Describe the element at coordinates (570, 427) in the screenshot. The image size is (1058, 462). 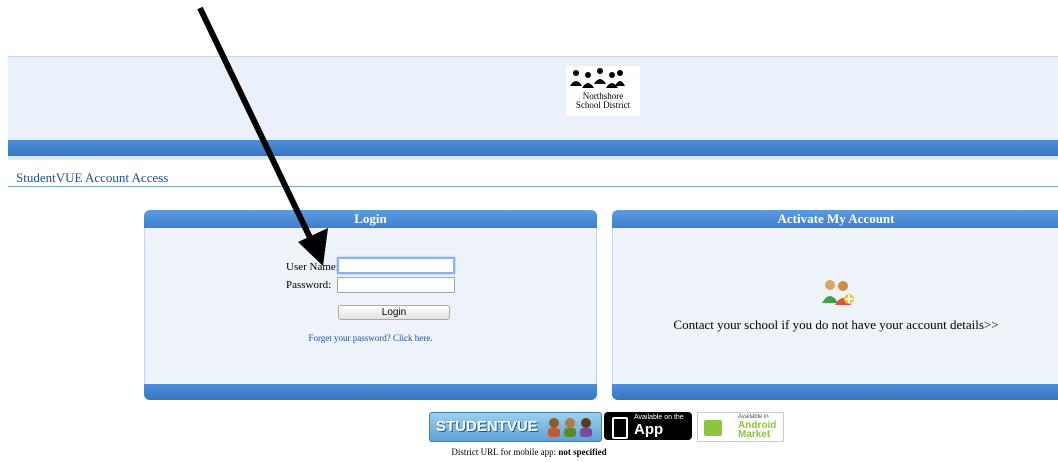
I see `students-icon` at that location.